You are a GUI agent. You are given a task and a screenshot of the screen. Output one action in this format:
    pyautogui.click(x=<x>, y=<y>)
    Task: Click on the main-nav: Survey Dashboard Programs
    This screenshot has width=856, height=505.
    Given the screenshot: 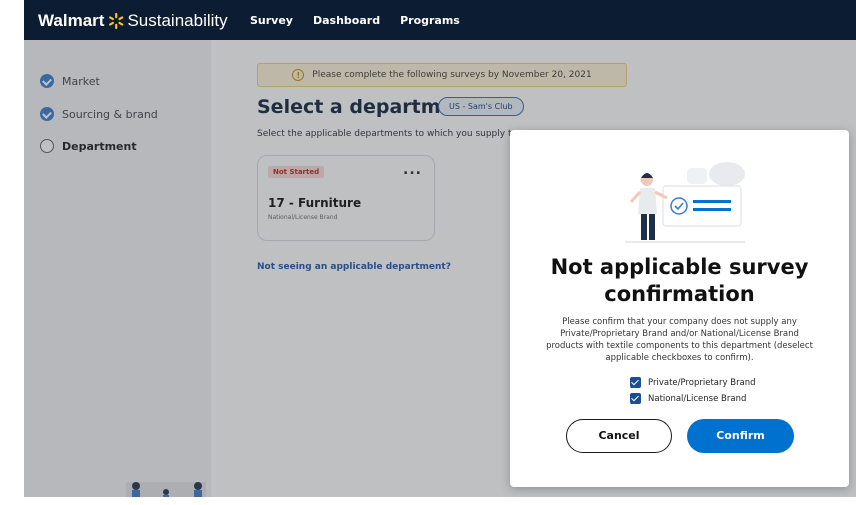 What is the action you would take?
    pyautogui.click(x=355, y=20)
    